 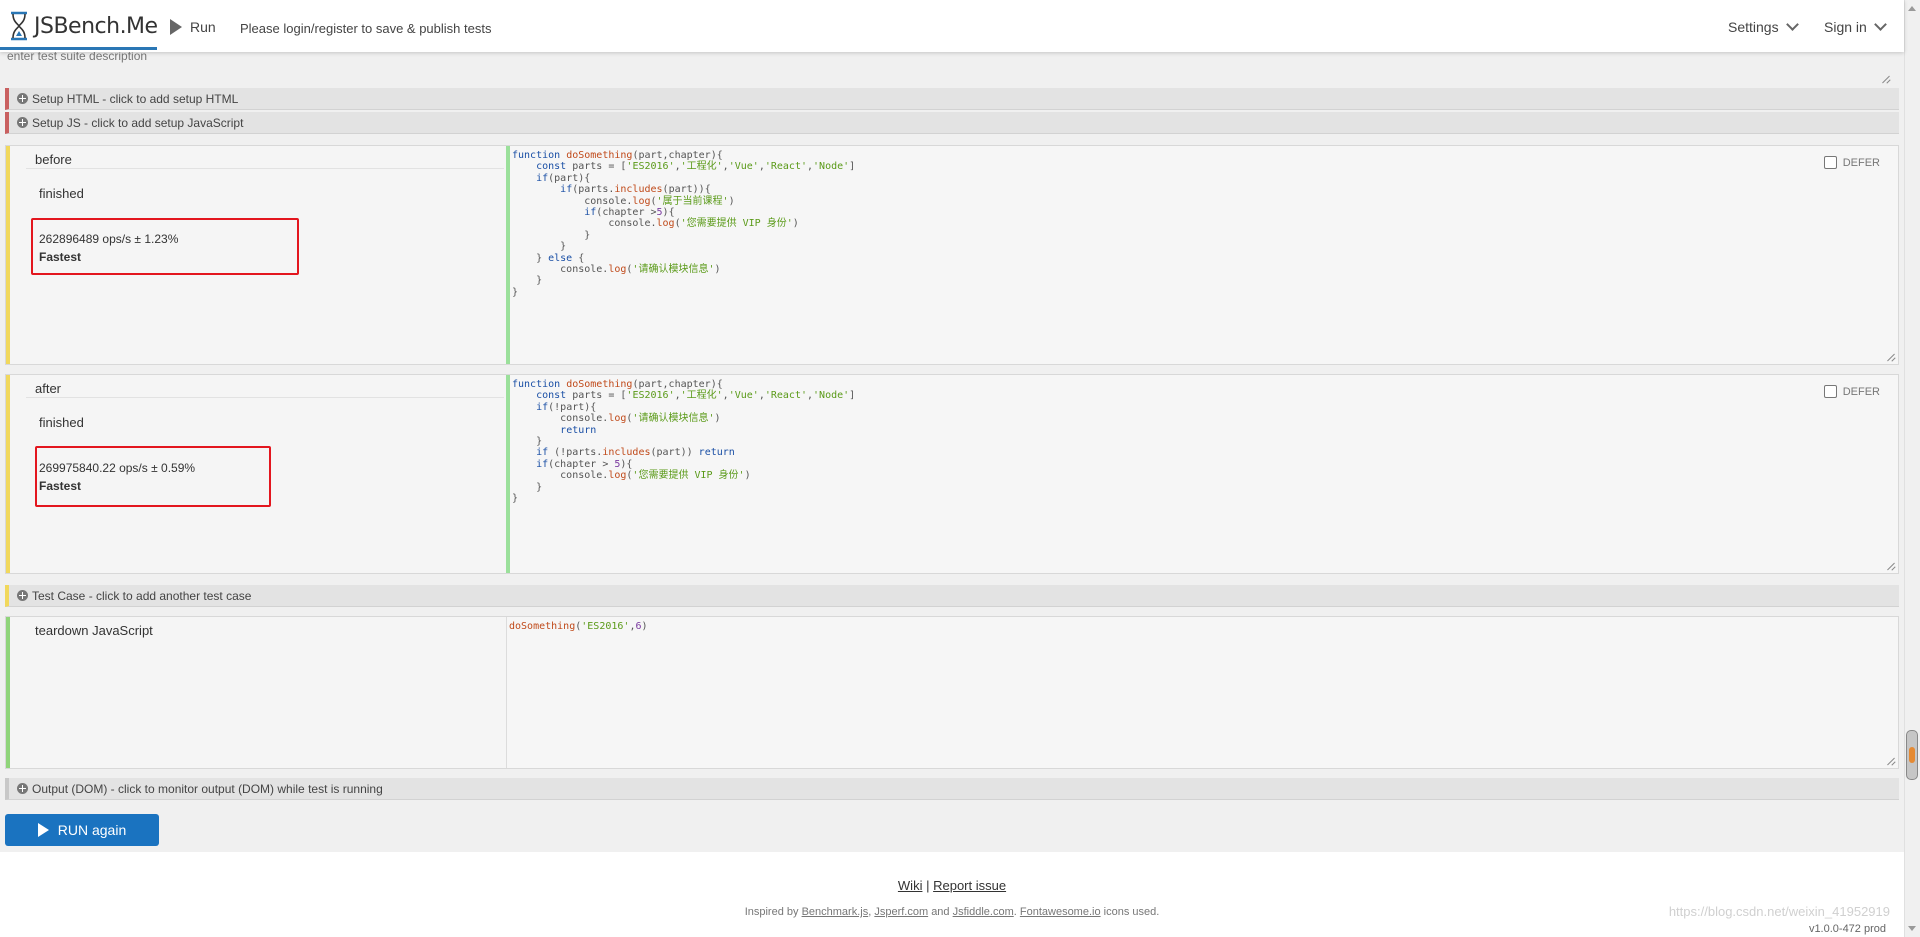 I want to click on settings-menu: Settings, so click(x=1763, y=26).